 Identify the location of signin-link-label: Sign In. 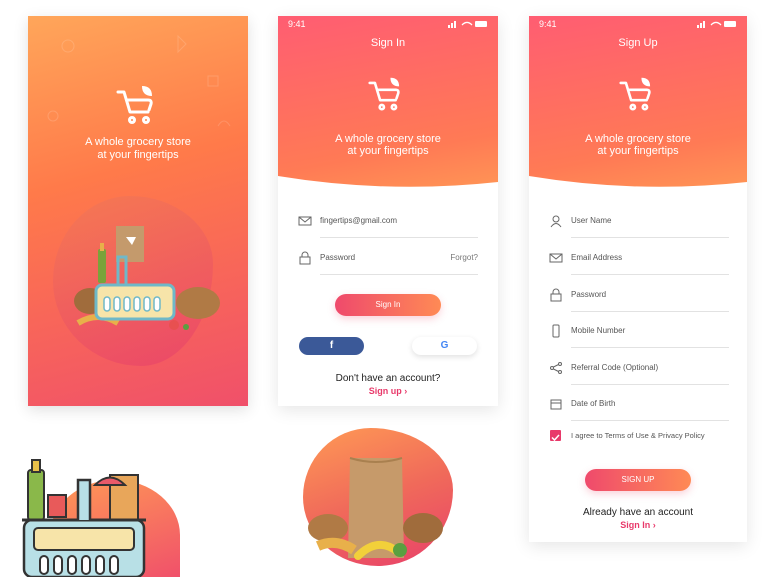
(635, 525).